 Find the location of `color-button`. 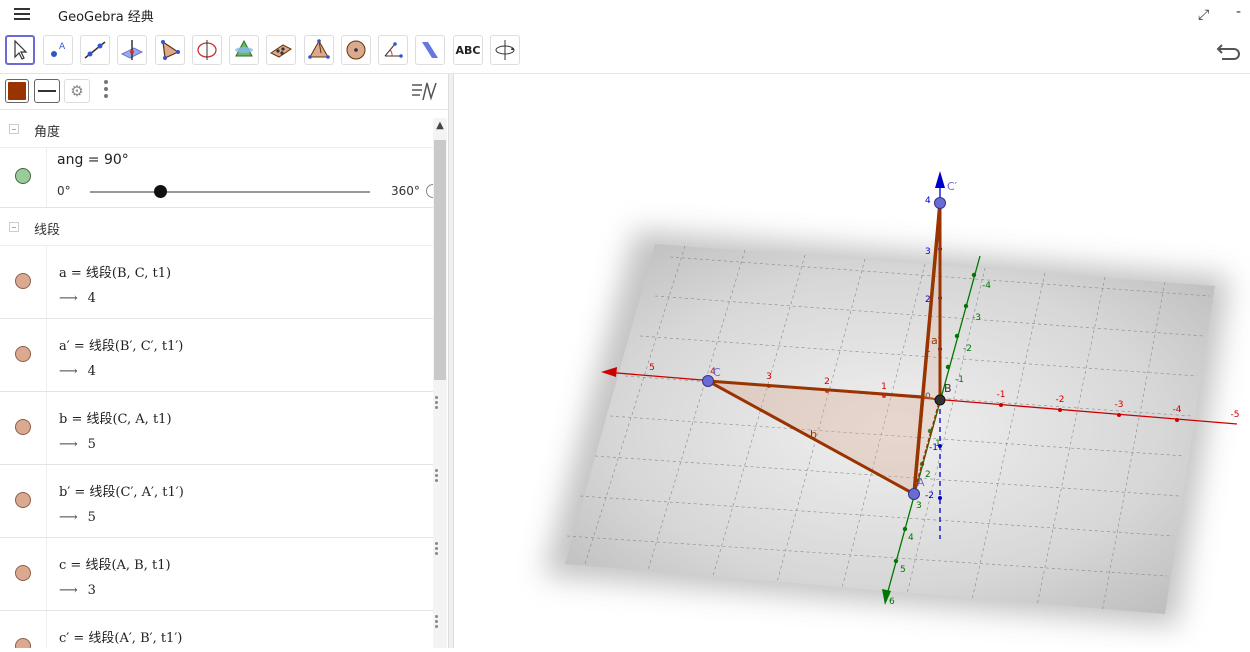

color-button is located at coordinates (17, 91).